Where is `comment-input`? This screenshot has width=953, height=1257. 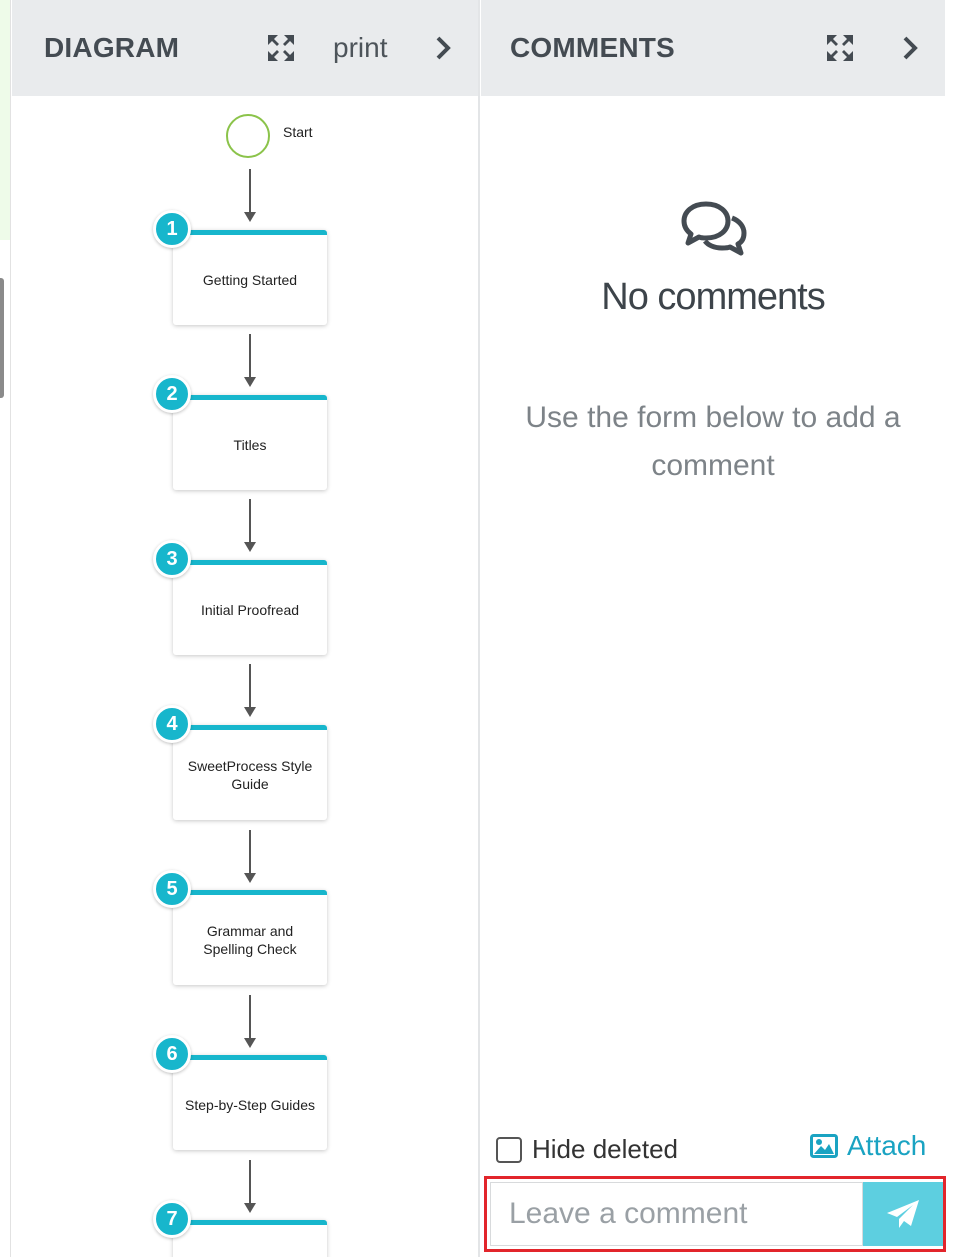 comment-input is located at coordinates (676, 1214).